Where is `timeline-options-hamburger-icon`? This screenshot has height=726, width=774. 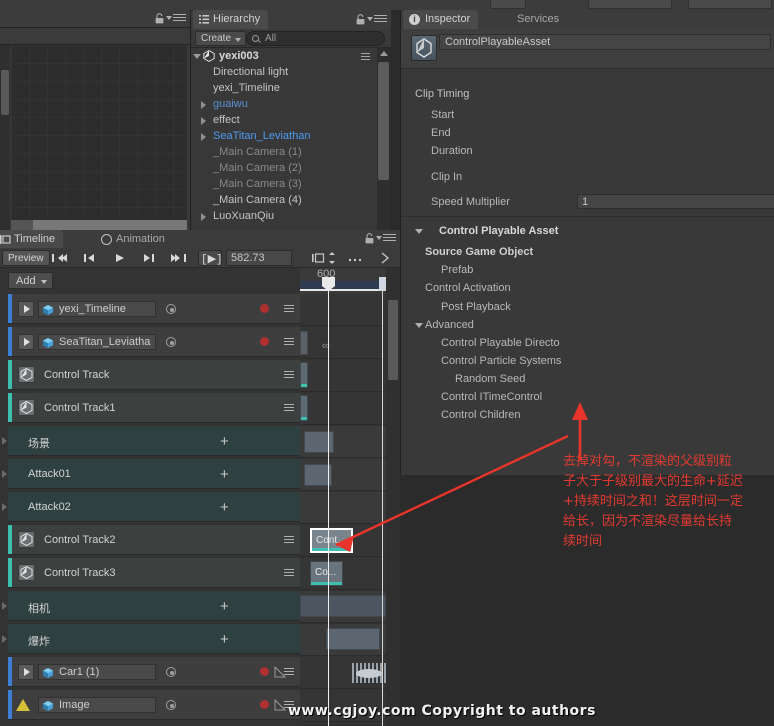
timeline-options-hamburger-icon is located at coordinates (388, 238).